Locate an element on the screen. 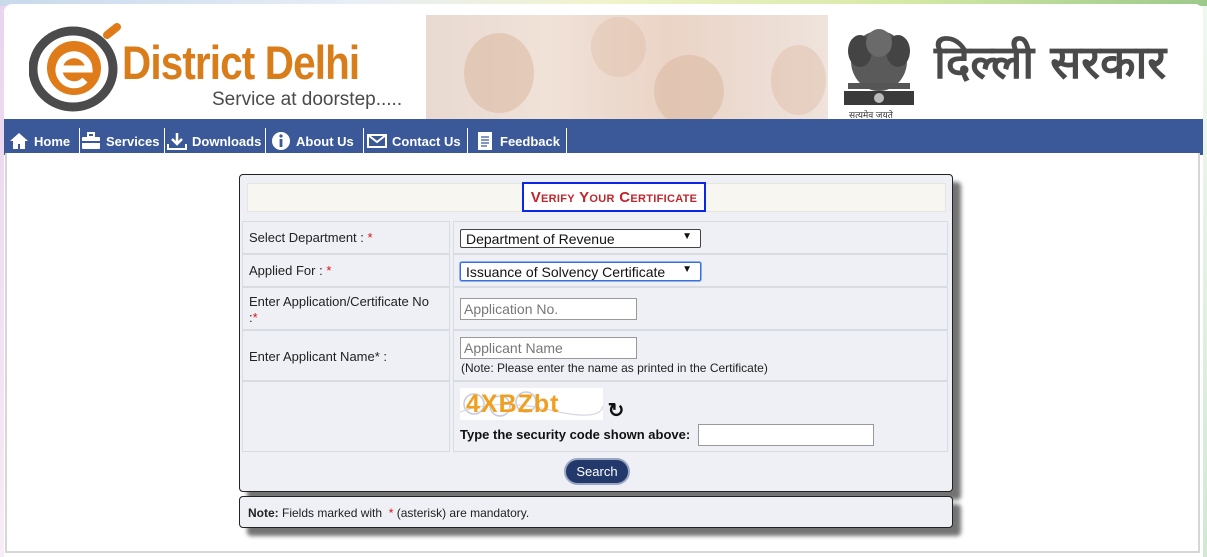 The image size is (1207, 557). search-button: Search is located at coordinates (597, 471).